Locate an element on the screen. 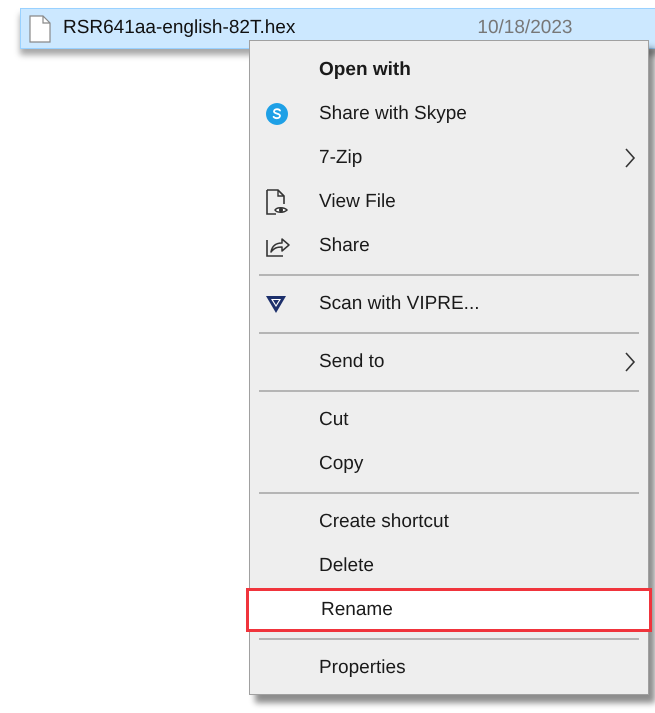 This screenshot has width=655, height=713. skype-icon is located at coordinates (277, 114).